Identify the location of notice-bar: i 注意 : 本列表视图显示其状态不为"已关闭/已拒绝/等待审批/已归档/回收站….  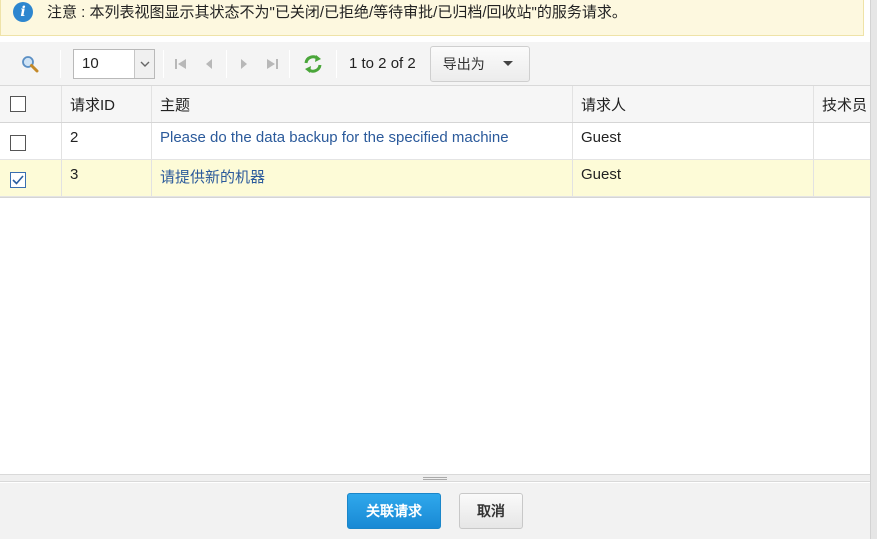
(432, 18).